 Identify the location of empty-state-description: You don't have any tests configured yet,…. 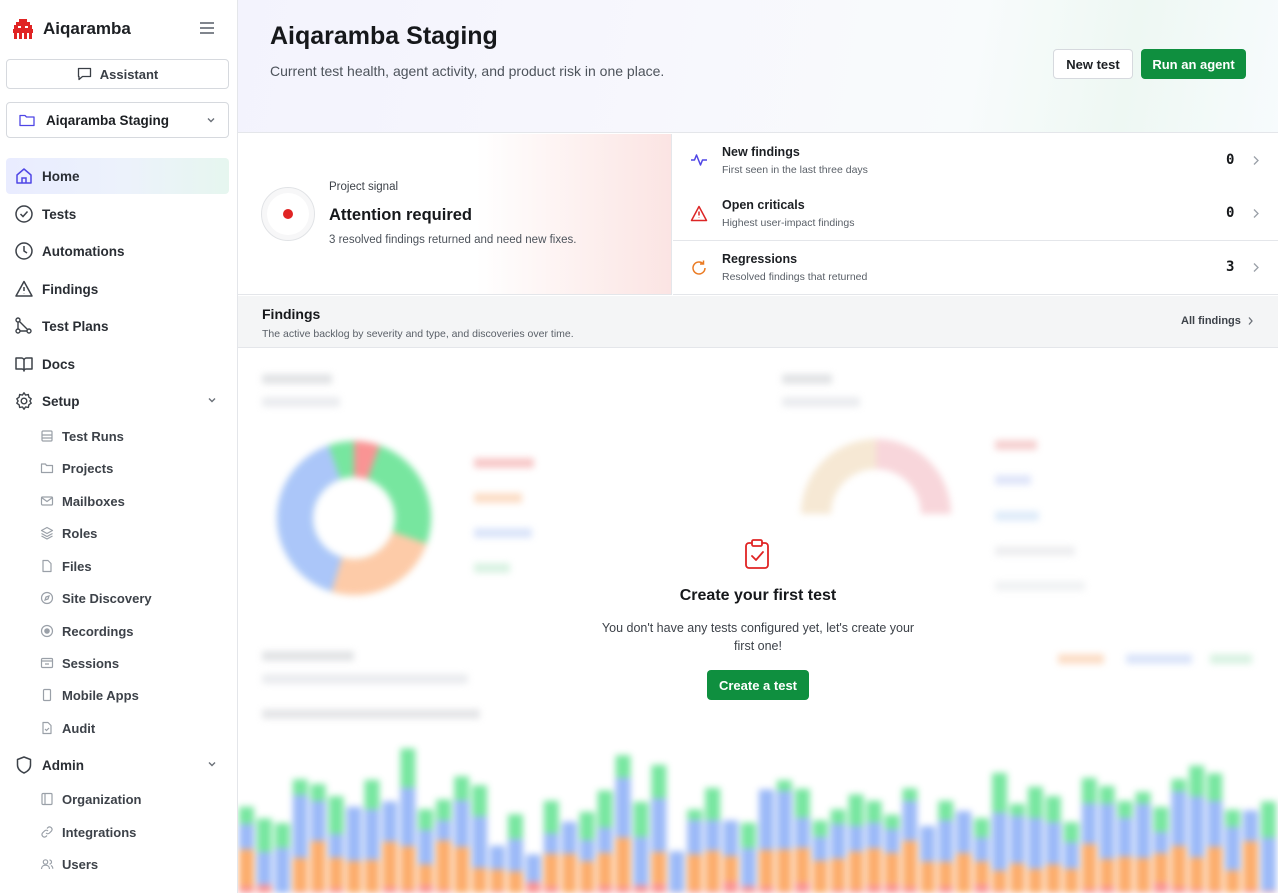
(758, 637).